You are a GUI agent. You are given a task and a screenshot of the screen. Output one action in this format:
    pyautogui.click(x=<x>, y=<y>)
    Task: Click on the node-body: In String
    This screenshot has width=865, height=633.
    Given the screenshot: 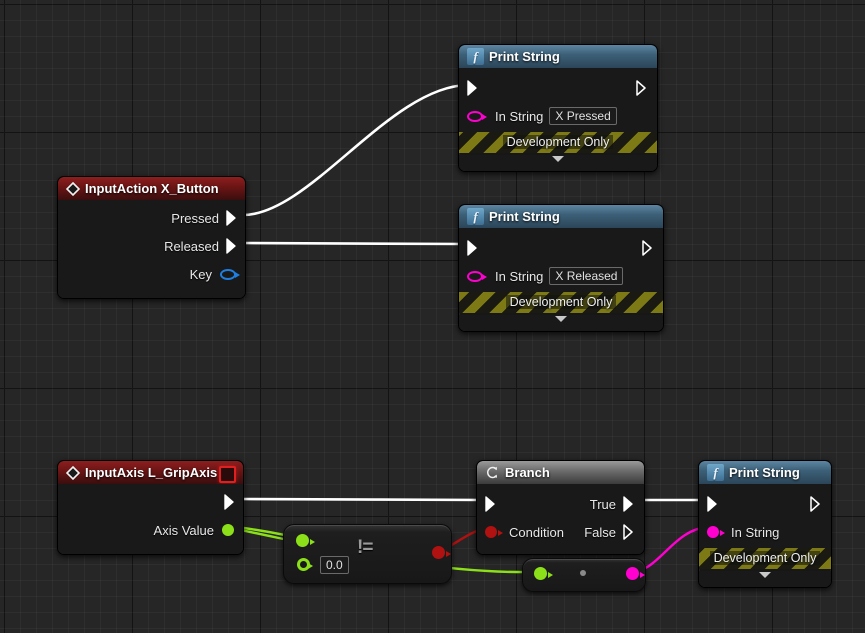 What is the action you would take?
    pyautogui.click(x=765, y=516)
    